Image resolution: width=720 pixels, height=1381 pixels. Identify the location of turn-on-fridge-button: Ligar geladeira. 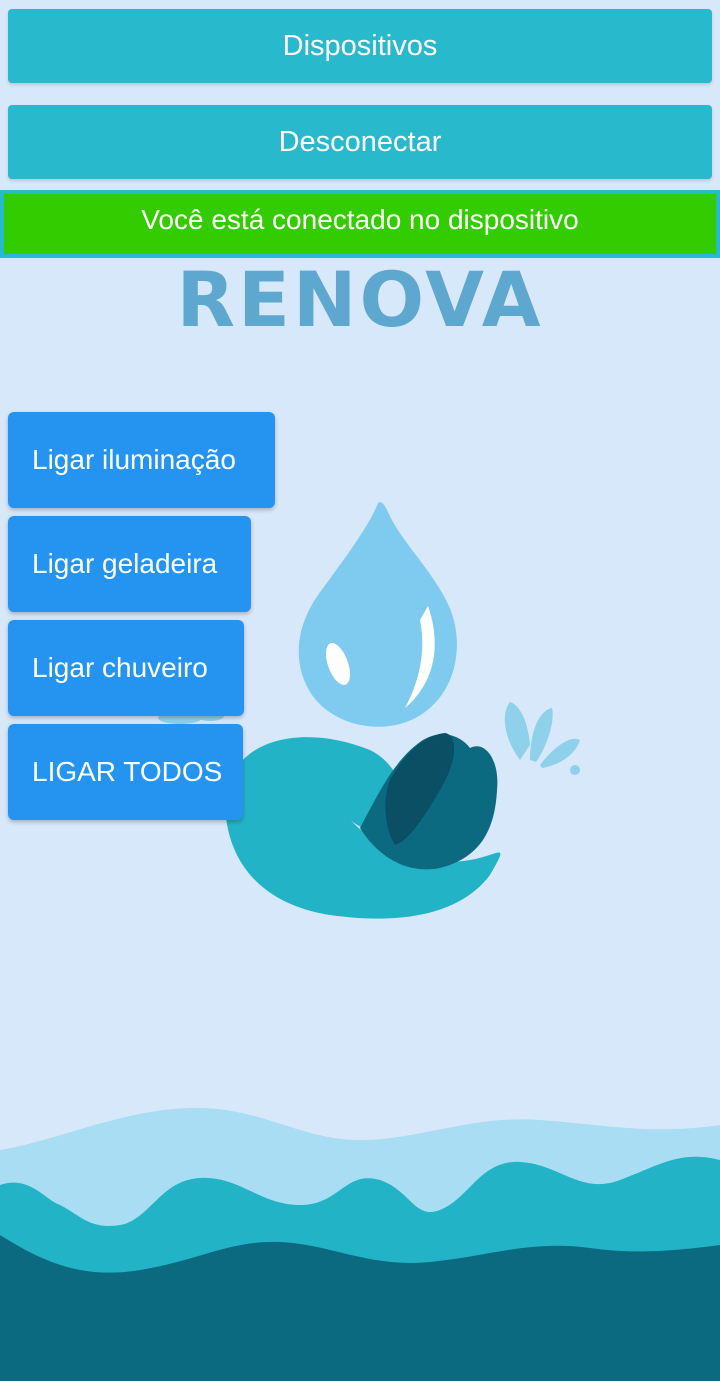
(129, 564).